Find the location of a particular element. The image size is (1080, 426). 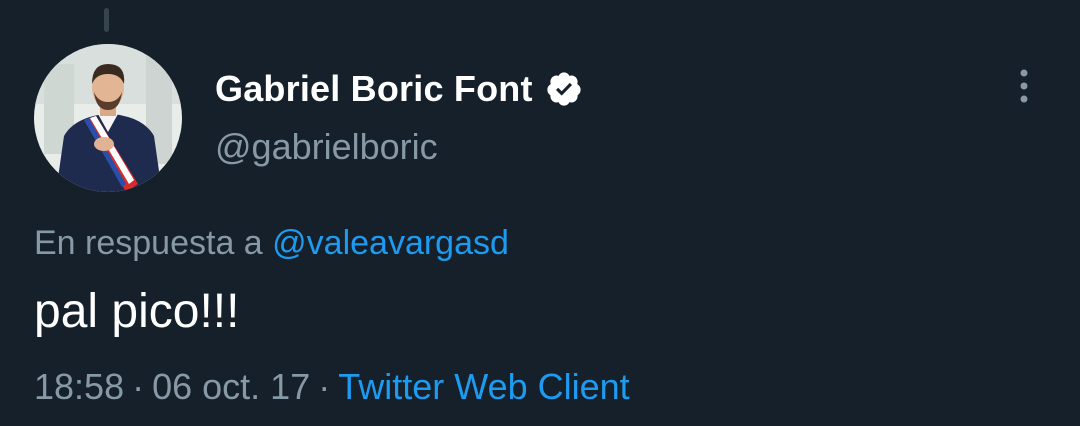

tweet-text: pal pico!!! is located at coordinates (137, 311).